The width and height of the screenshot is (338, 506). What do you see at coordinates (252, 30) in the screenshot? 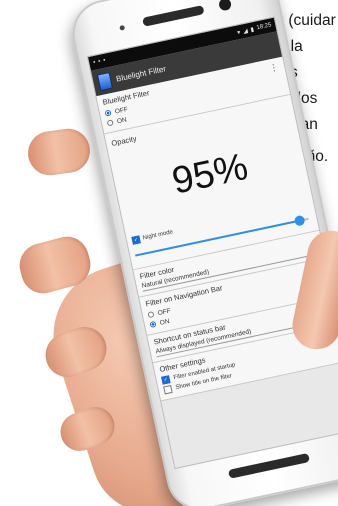
I see `battery-icon: ▮` at bounding box center [252, 30].